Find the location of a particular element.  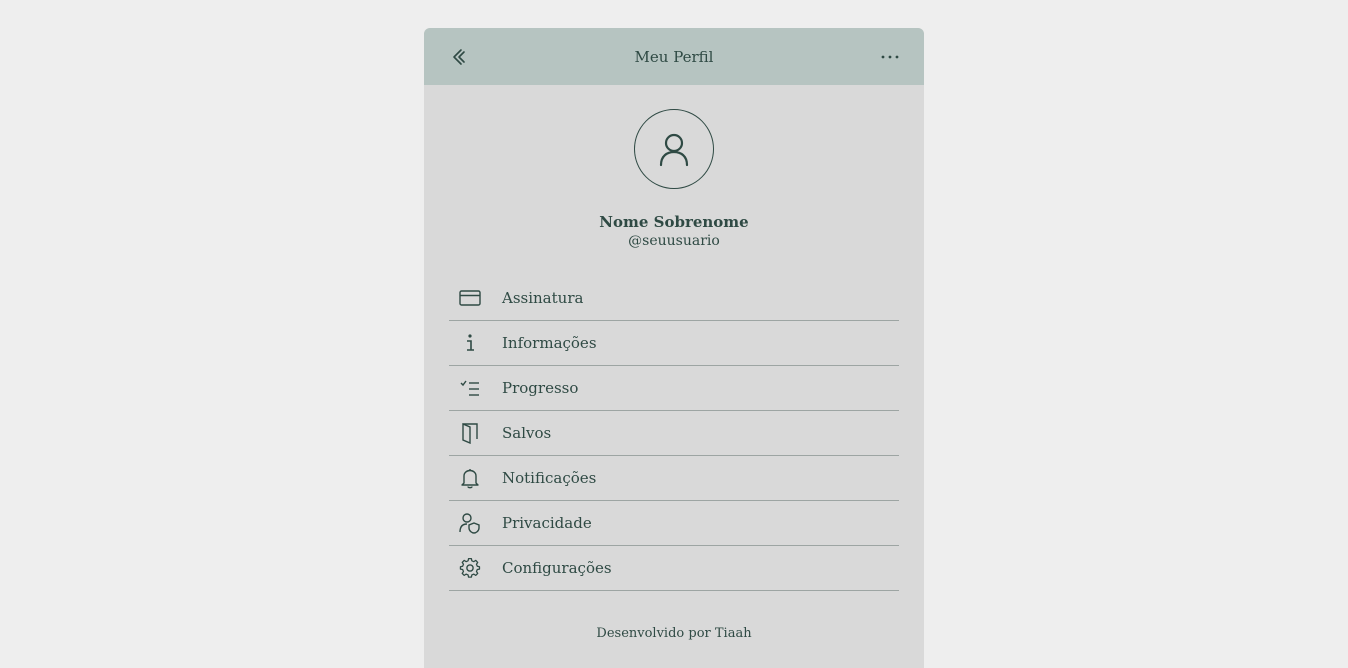

user-icon is located at coordinates (674, 150).